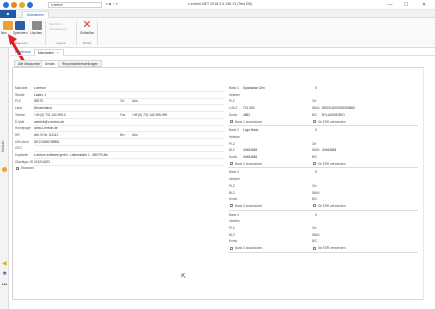 Image resolution: width=435 pixels, height=309 pixels. I want to click on field-label: Kopfzeile, so click(22, 155).